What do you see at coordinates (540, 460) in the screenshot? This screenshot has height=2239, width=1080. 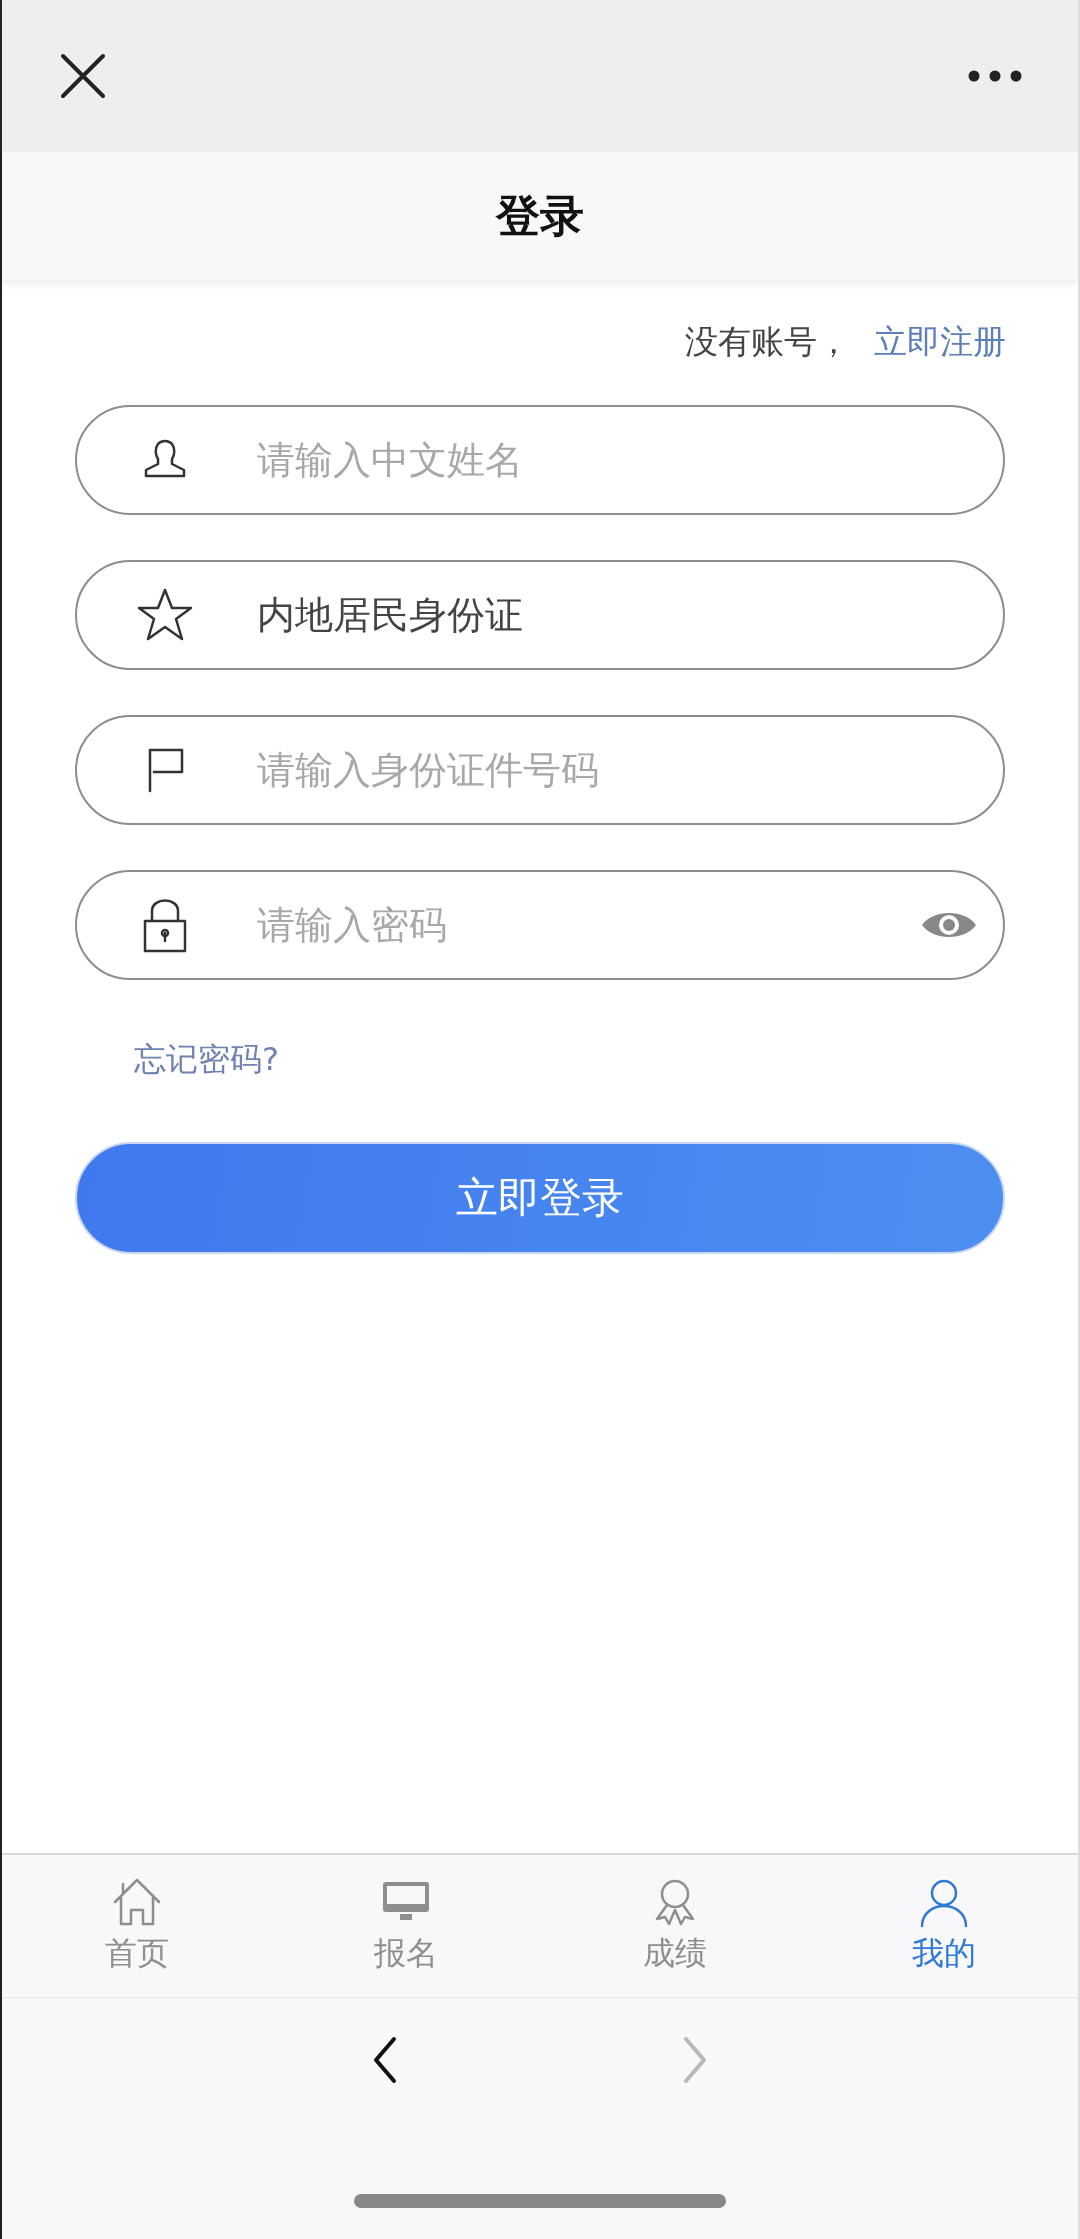 I see `input-field: 请输入中文姓名` at bounding box center [540, 460].